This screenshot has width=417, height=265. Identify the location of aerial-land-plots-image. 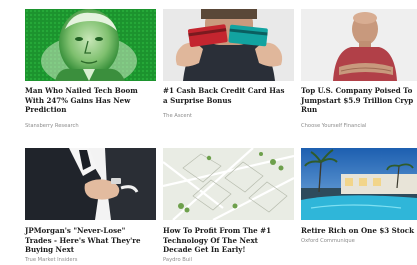
(228, 184).